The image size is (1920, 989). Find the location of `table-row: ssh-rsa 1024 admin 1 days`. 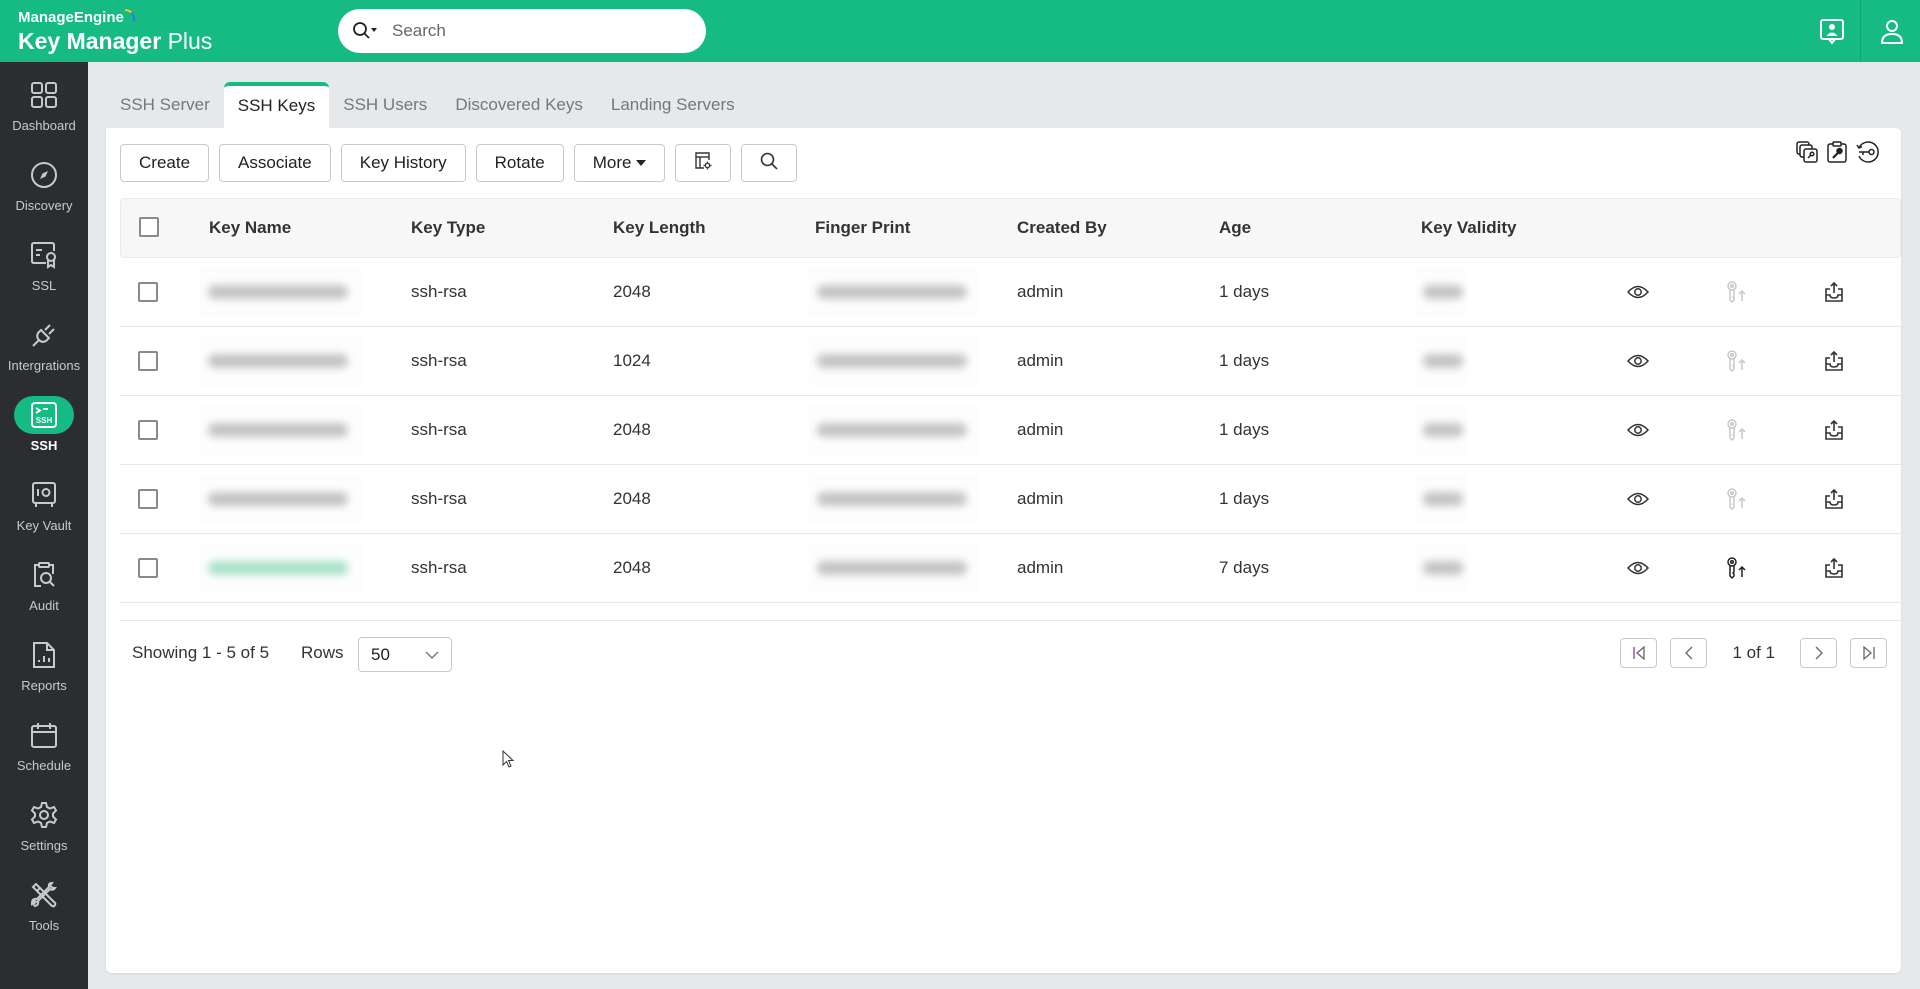

table-row: ssh-rsa 1024 admin 1 days is located at coordinates (1010, 361).